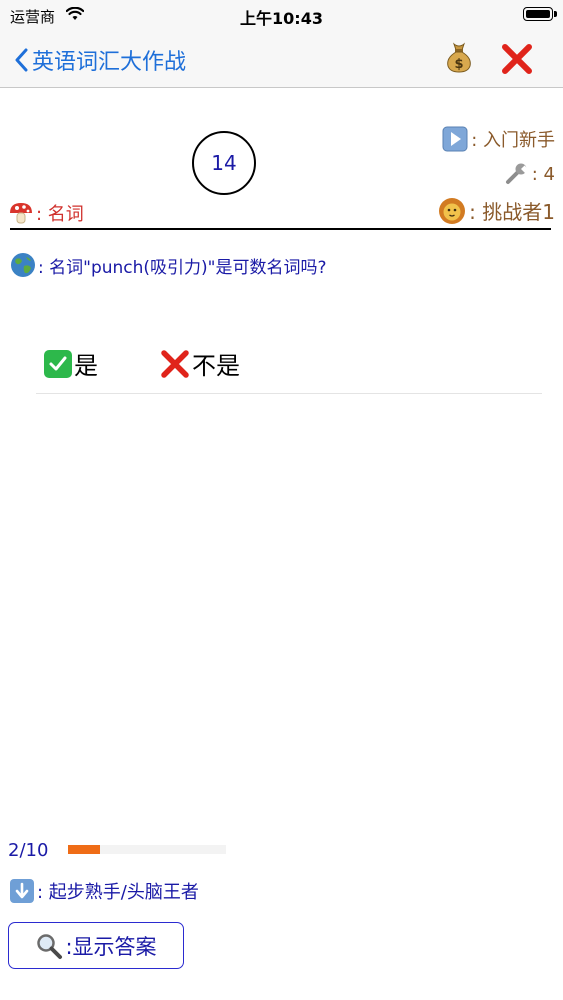  Describe the element at coordinates (512, 212) in the screenshot. I see `player-label: : 挑战者1` at that location.